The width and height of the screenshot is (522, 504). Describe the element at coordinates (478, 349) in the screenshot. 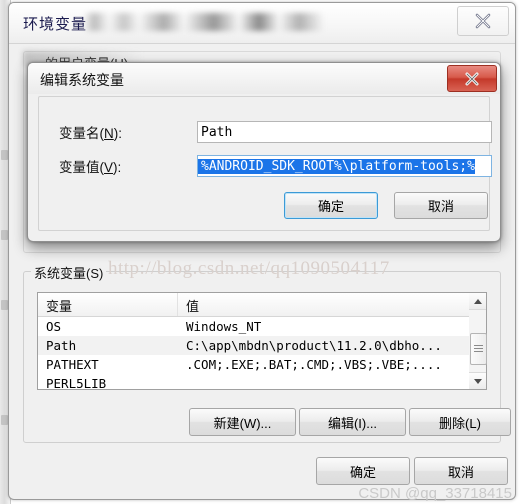

I see `scroll-thumb` at that location.